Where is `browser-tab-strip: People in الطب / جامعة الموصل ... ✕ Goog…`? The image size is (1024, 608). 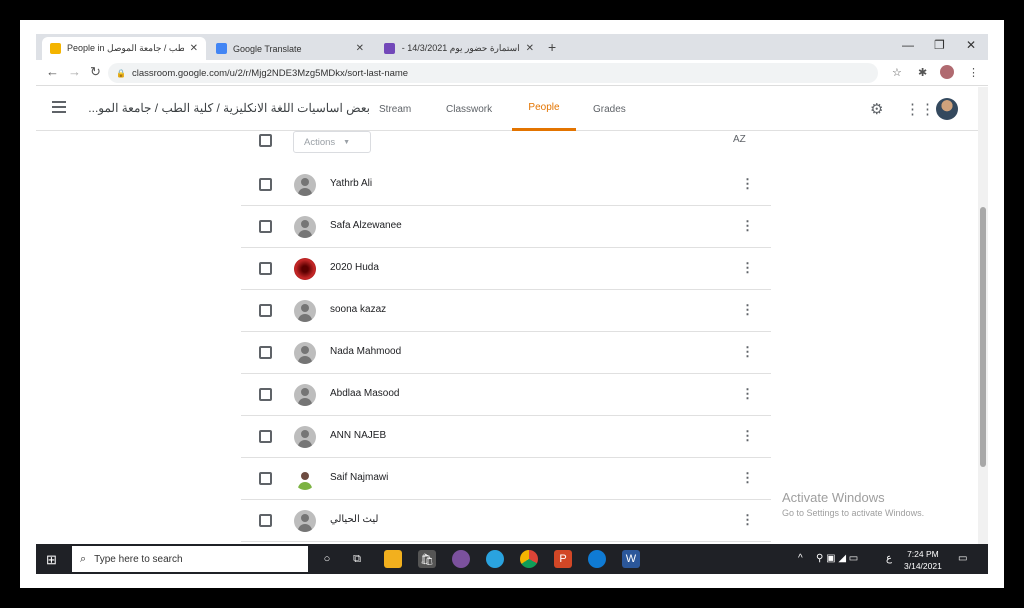 browser-tab-strip: People in الطب / جامعة الموصل ... ✕ Goog… is located at coordinates (512, 47).